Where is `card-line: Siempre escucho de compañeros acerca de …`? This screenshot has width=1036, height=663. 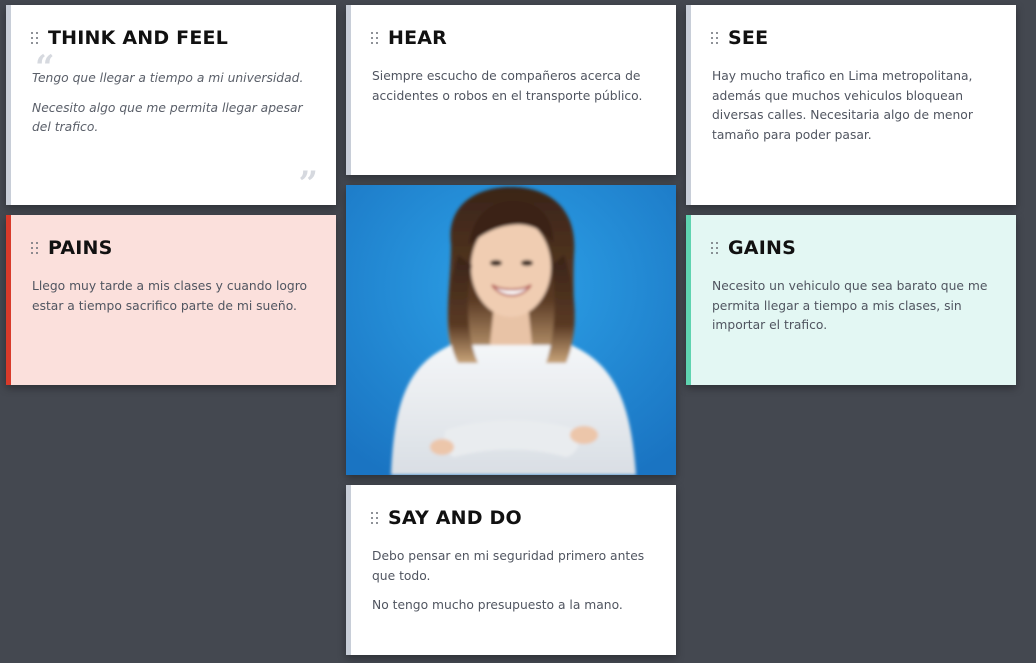 card-line: Siempre escucho de compañeros acerca de … is located at coordinates (507, 86).